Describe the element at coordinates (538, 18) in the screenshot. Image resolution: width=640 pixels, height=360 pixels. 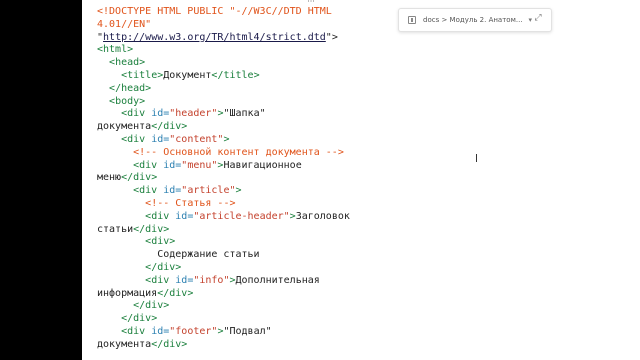
I see `expand-icon: ⤢` at that location.